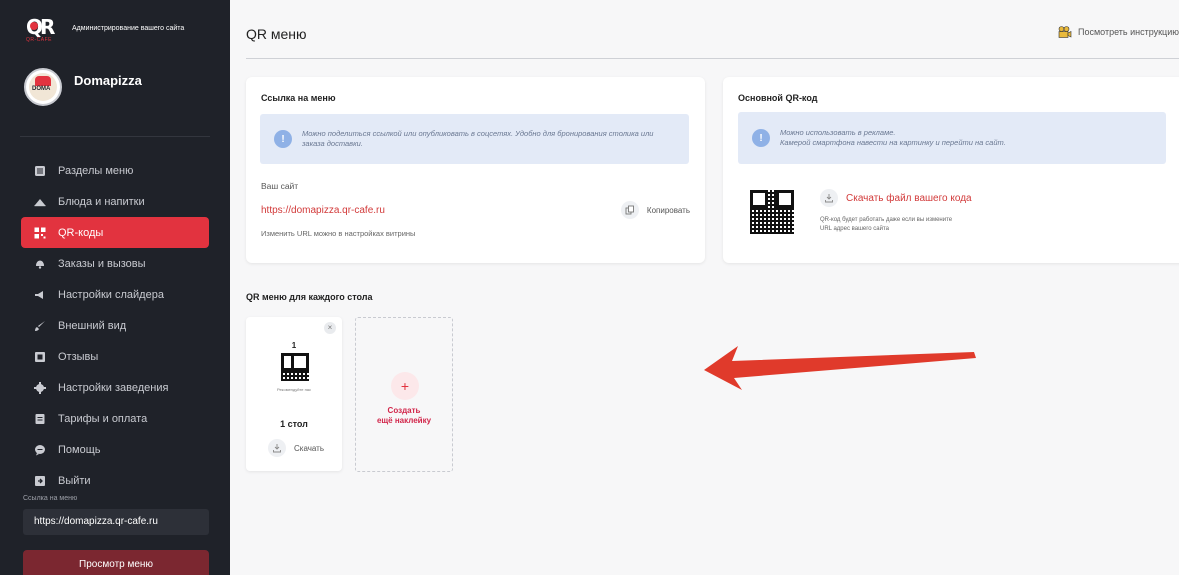 Image resolution: width=1179 pixels, height=575 pixels. What do you see at coordinates (81, 232) in the screenshot?
I see `sidebar-item-label: QR-коды` at bounding box center [81, 232].